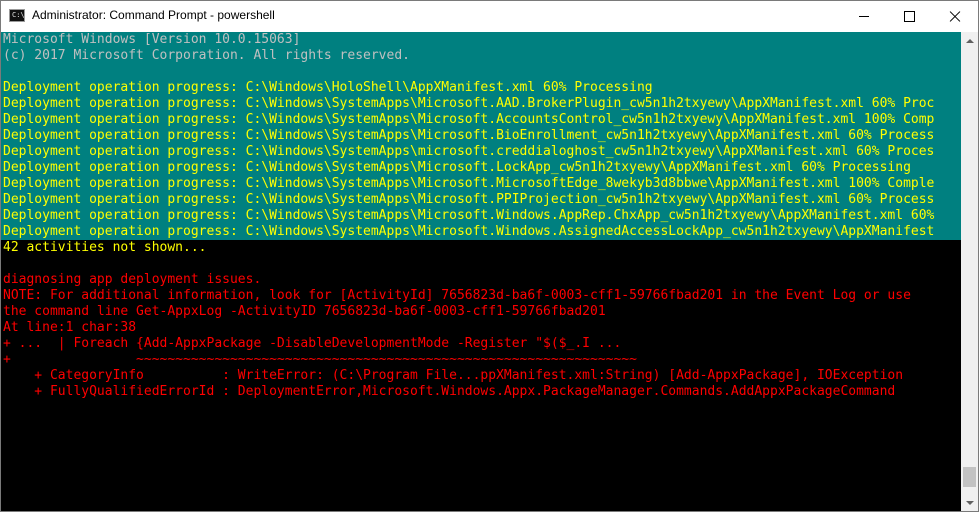  Describe the element at coordinates (969, 271) in the screenshot. I see `vertical-scrollbar` at that location.